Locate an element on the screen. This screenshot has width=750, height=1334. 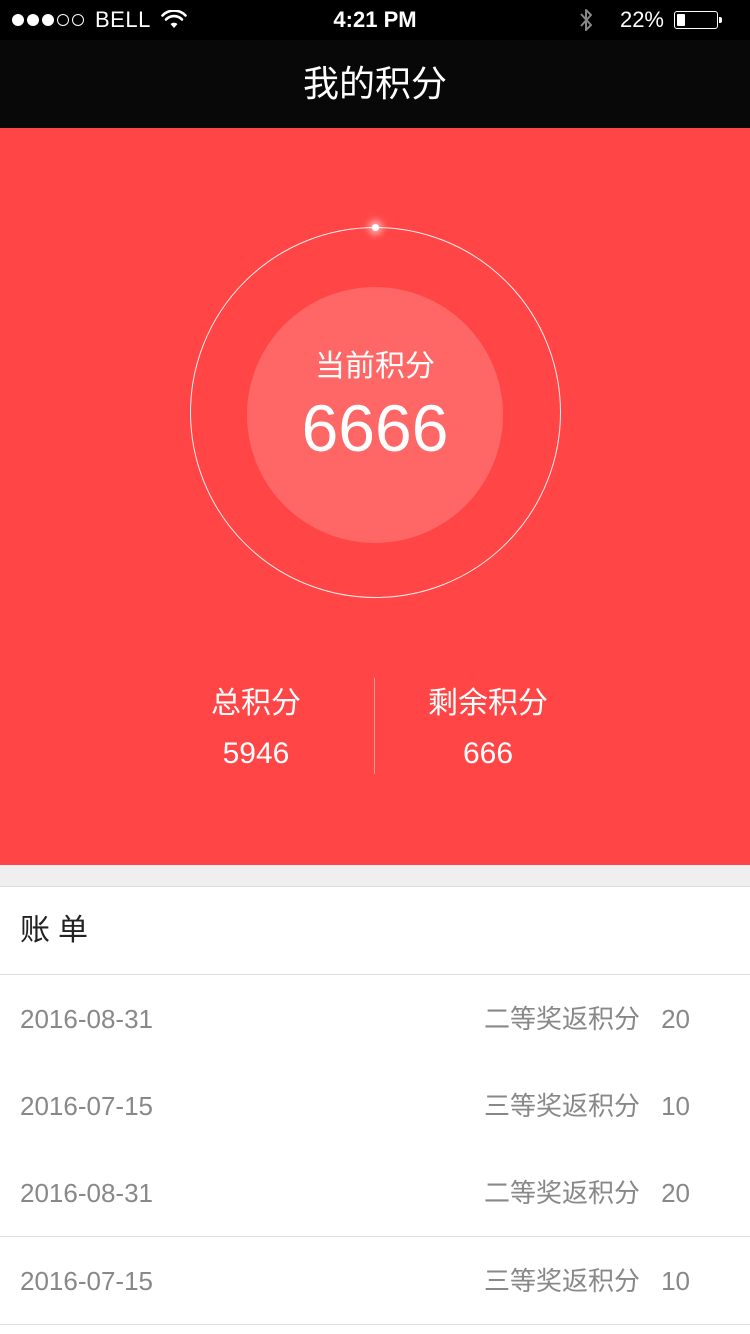
nav-bar: 我的积分 is located at coordinates (375, 84).